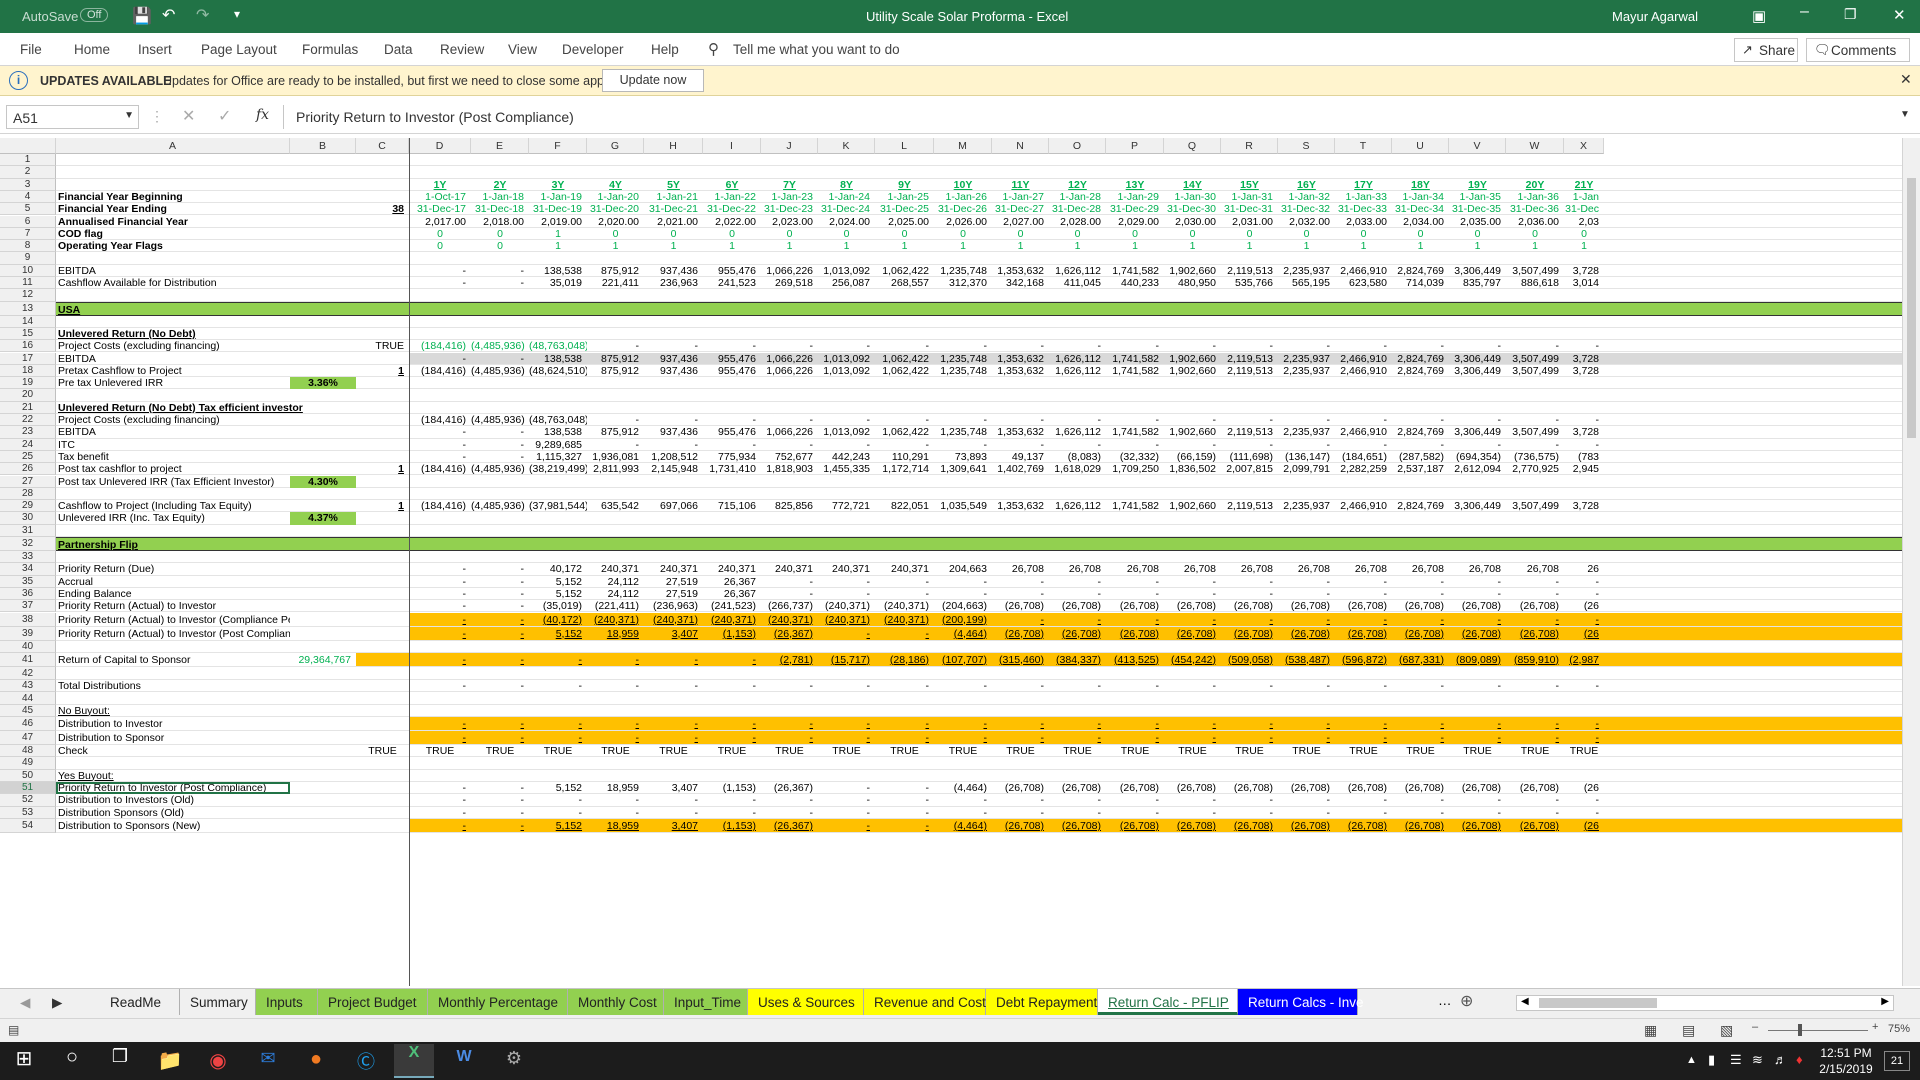 This screenshot has width=1920, height=1080. Describe the element at coordinates (1077, 469) in the screenshot. I see `cell-value: 1,618,029` at that location.